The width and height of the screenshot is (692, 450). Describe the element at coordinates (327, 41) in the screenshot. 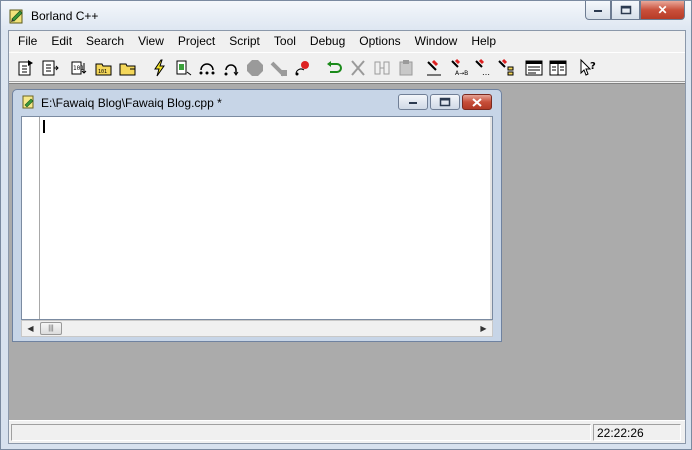

I see `menu-debug: Debug` at that location.